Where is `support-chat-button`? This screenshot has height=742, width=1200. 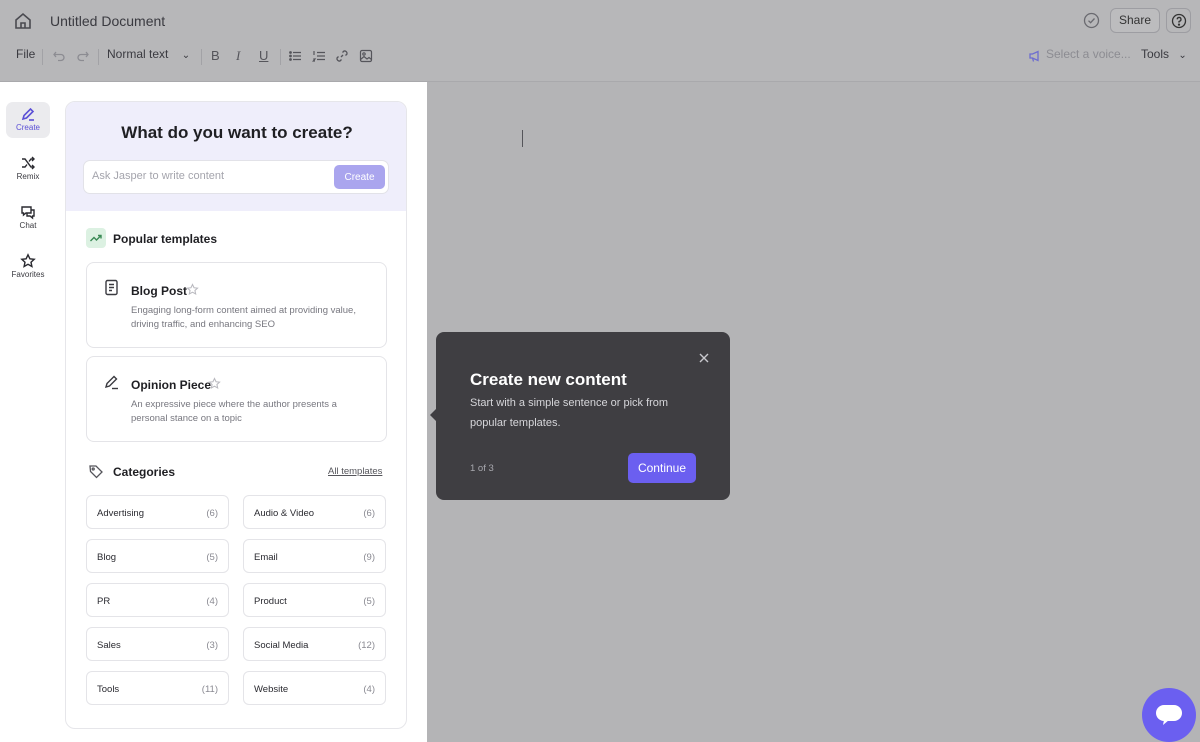 support-chat-button is located at coordinates (1169, 715).